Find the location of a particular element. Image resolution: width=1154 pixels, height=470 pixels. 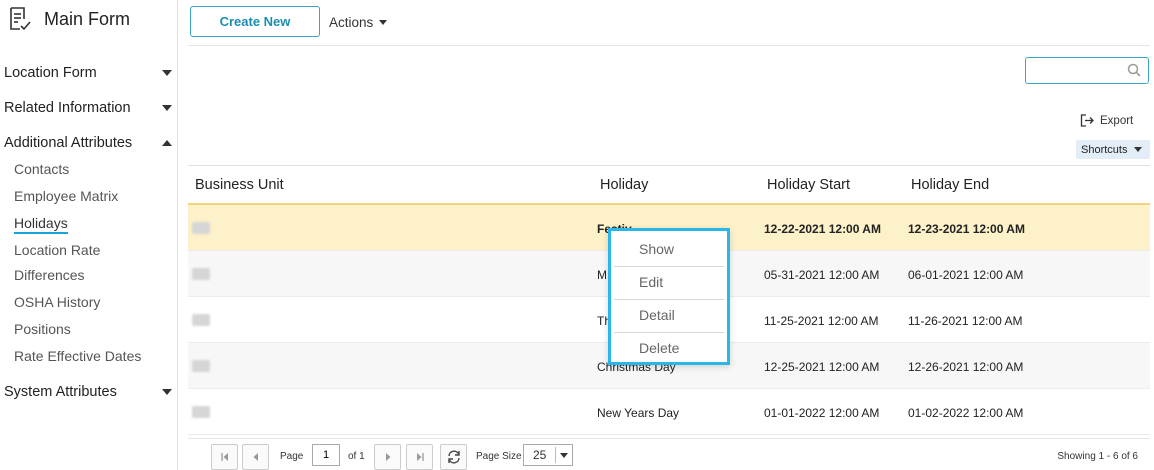

sidebar-section-related-information: Related Information is located at coordinates (88, 108).